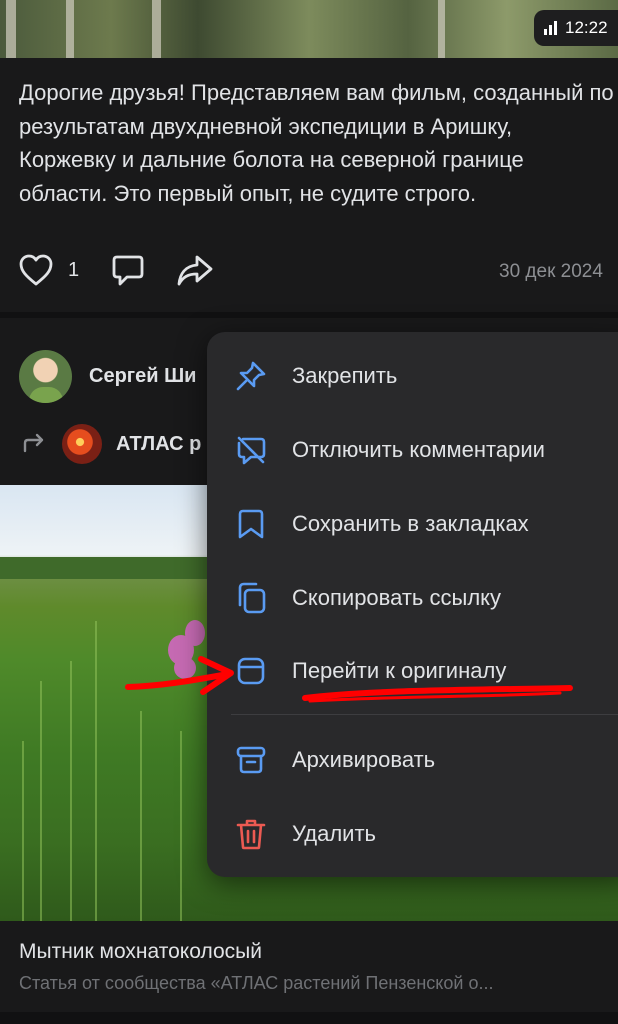 This screenshot has height=1024, width=618. I want to click on menu-item-archive: Архивировать, so click(412, 760).